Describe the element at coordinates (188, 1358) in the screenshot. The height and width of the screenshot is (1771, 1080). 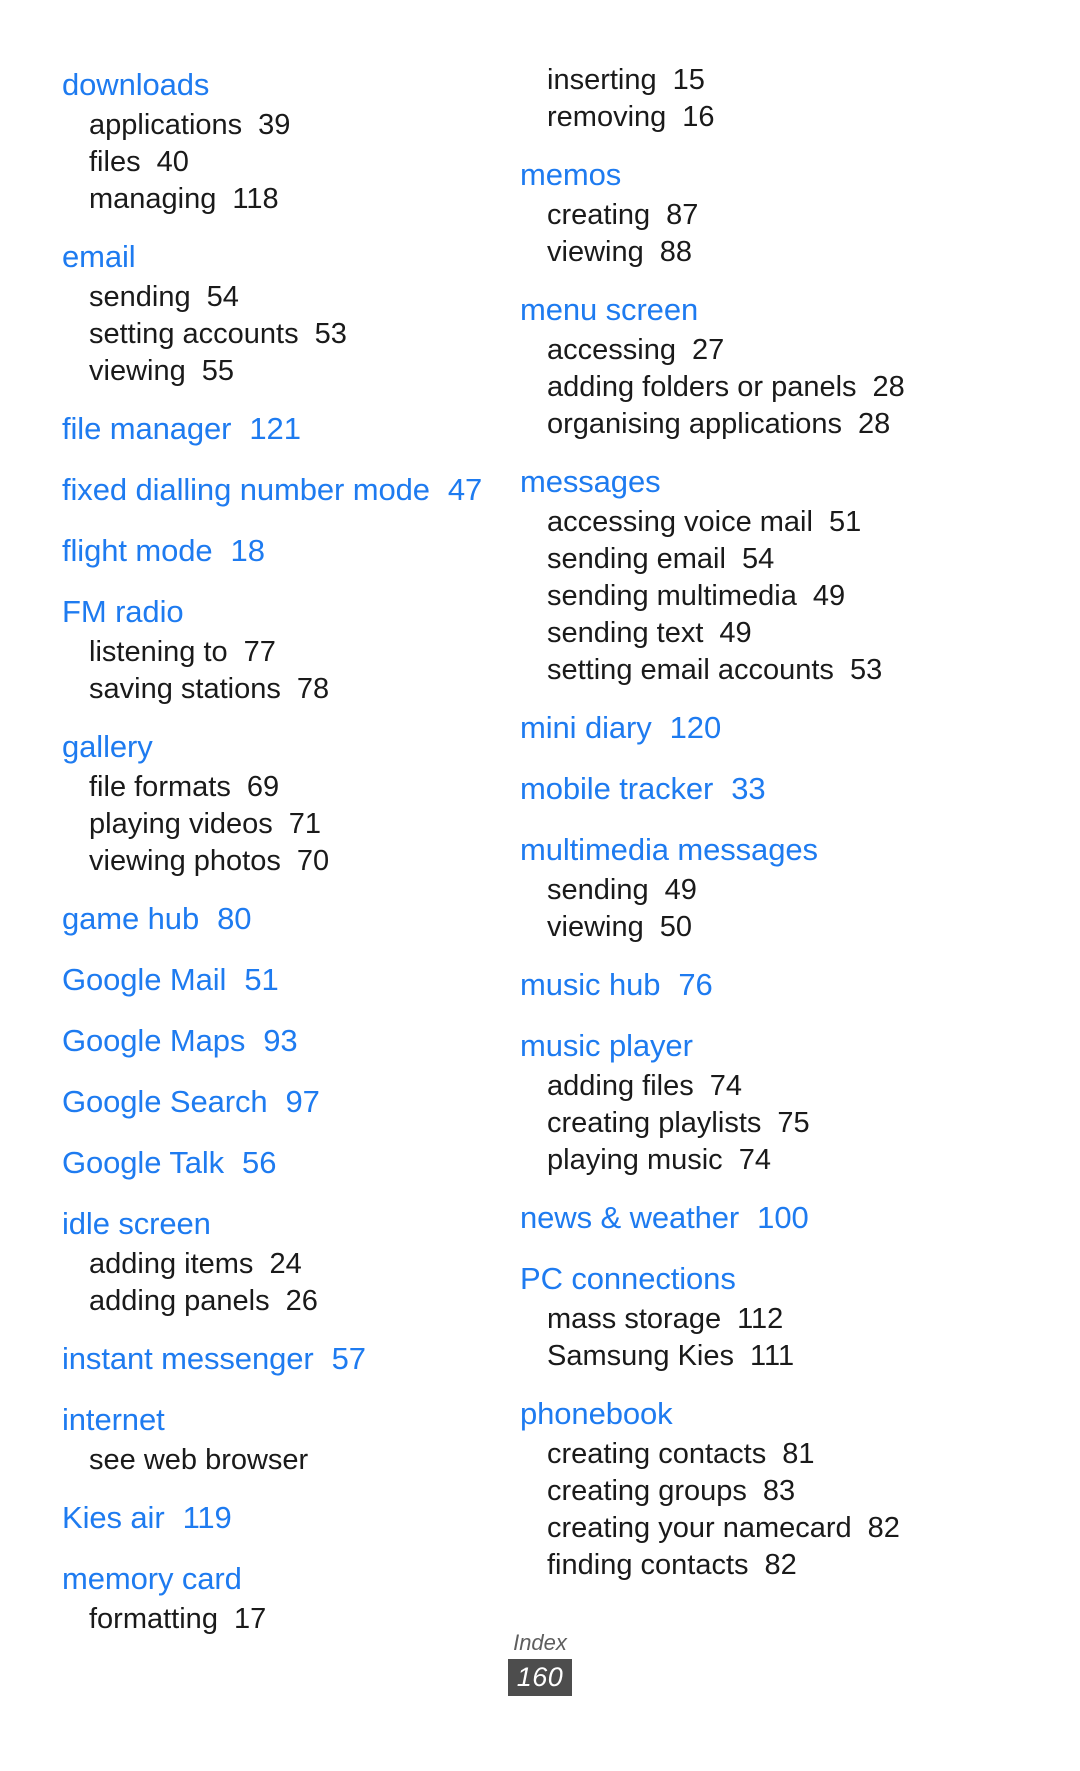
I see `index-entry-title: instant messenger` at that location.